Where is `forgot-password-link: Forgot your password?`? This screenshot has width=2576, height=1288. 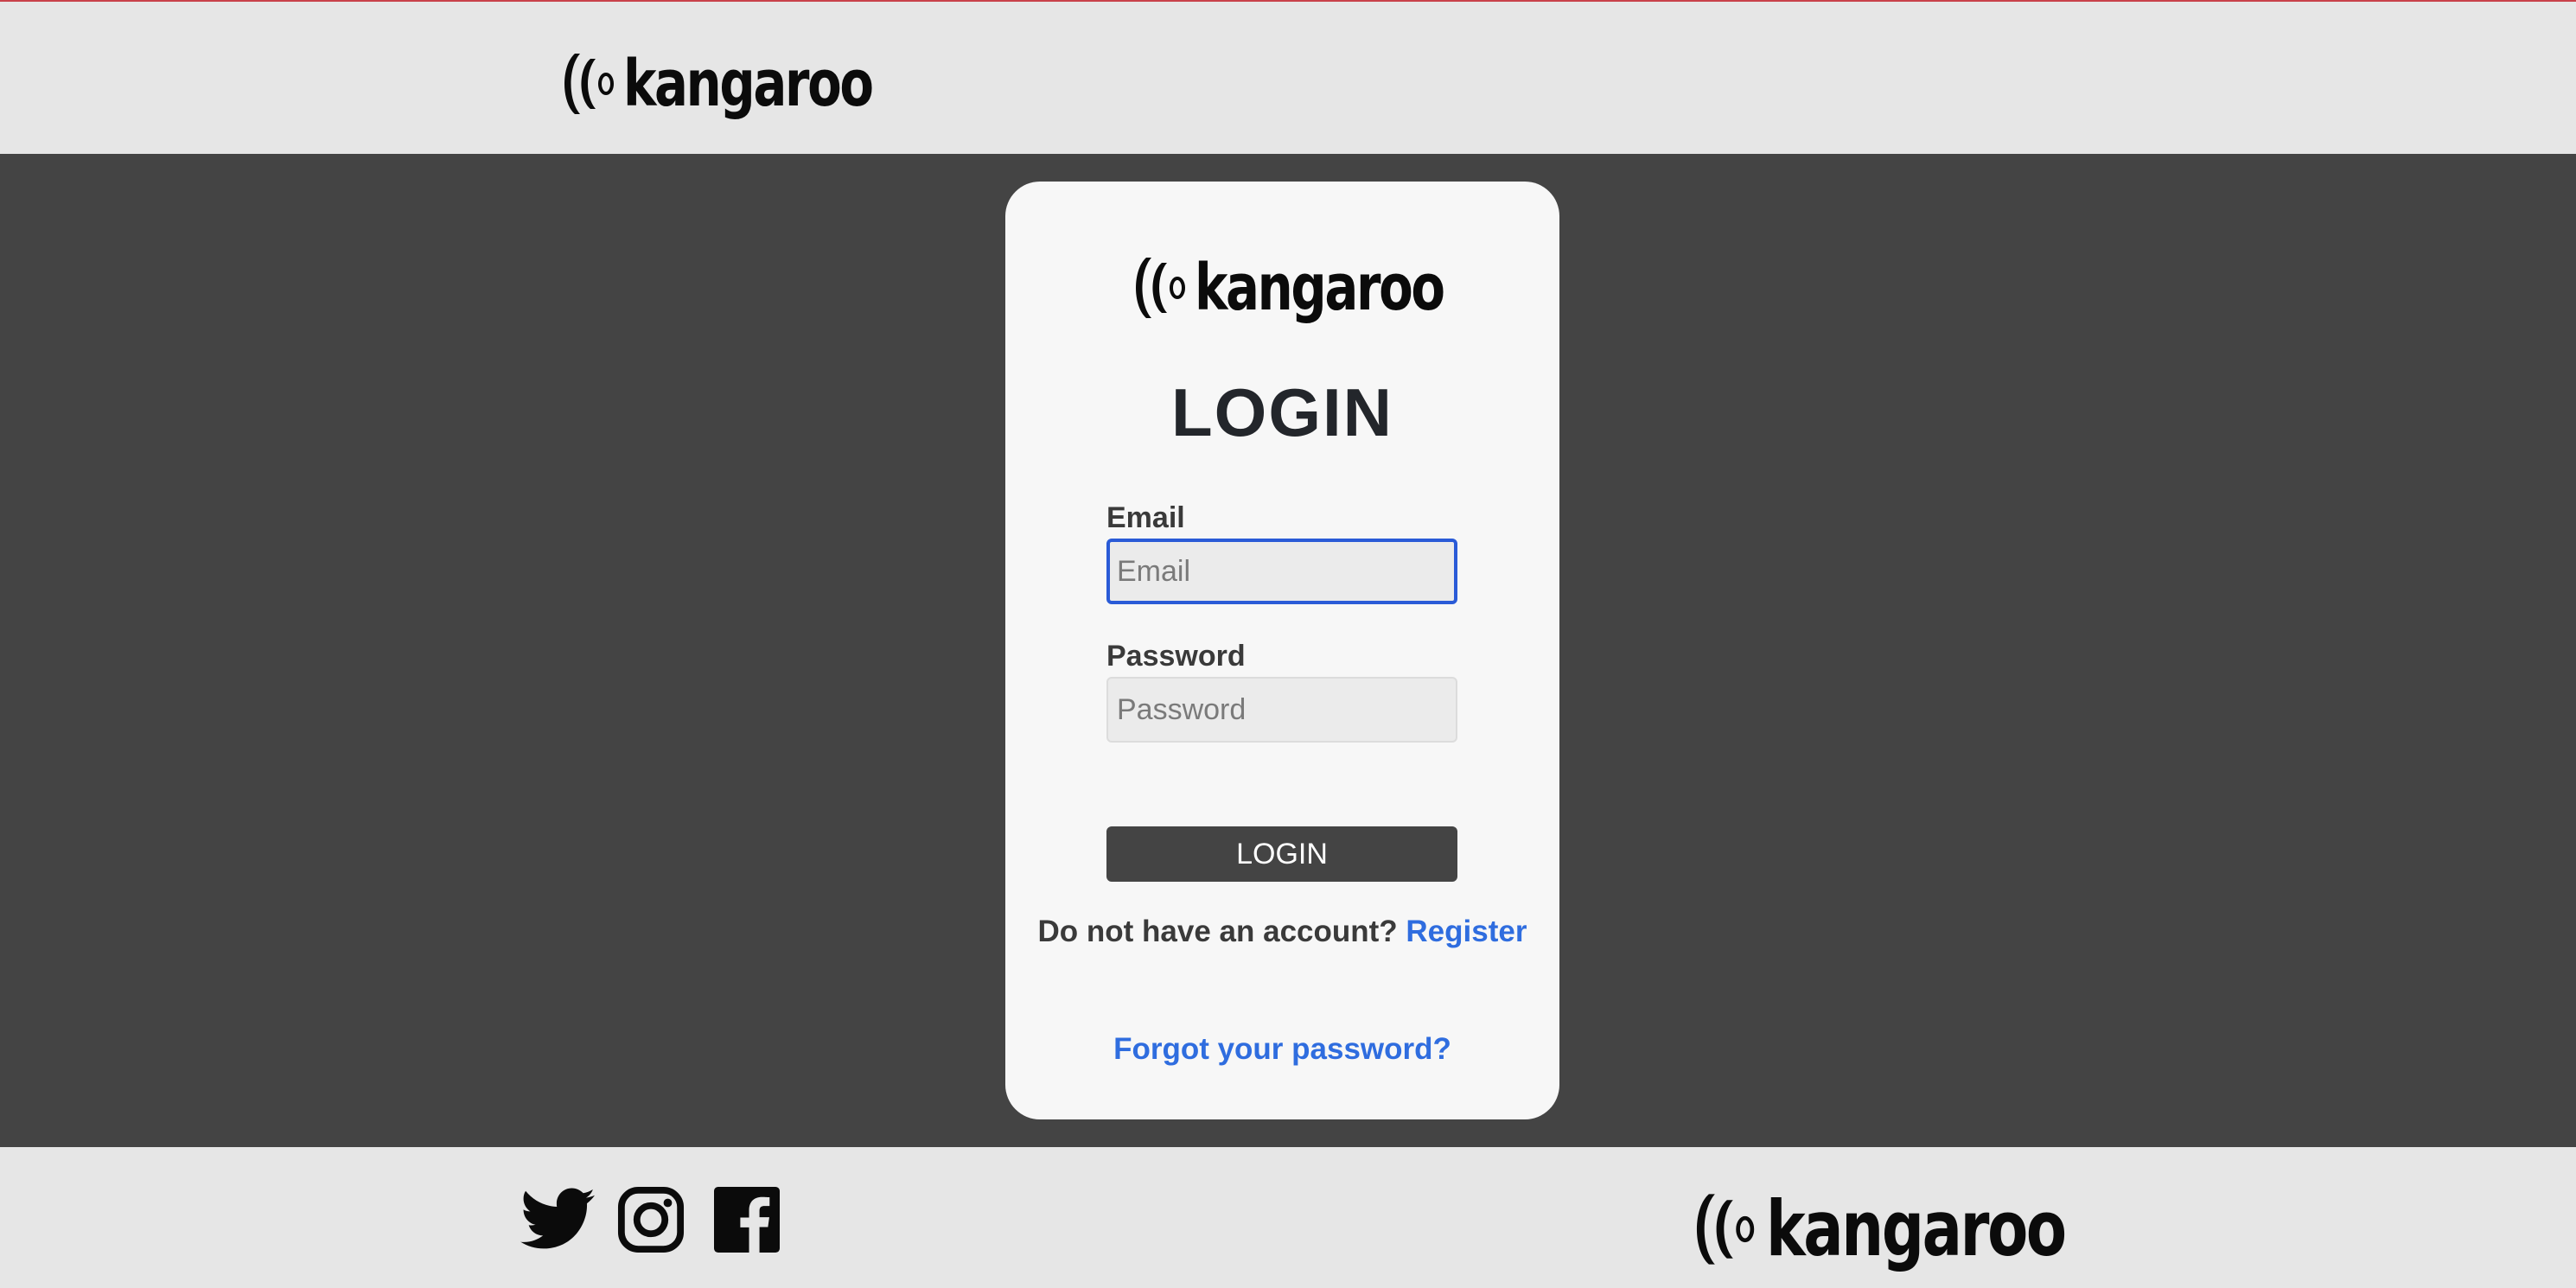
forgot-password-link: Forgot your password? is located at coordinates (1282, 1049).